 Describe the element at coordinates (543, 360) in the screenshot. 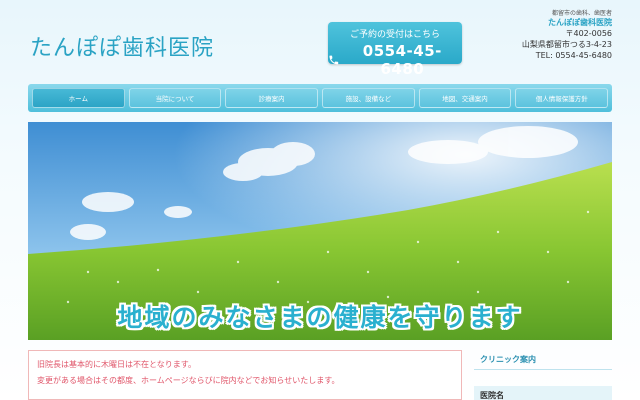

I see `sidebar-heading: クリニック案内` at that location.